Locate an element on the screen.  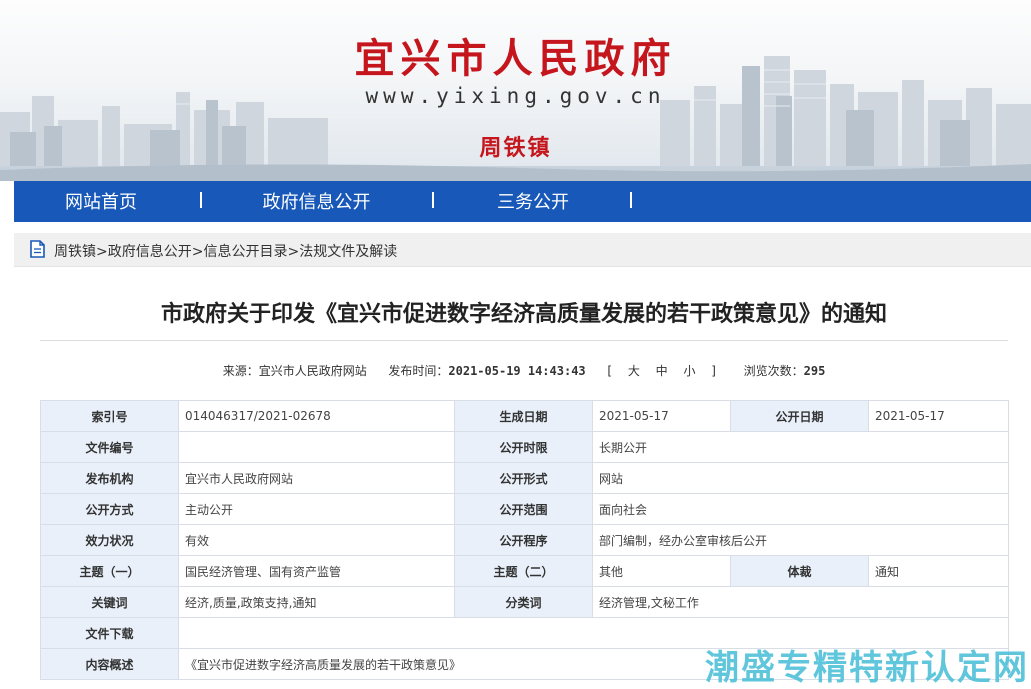
topic1-value: 国民经济管理、国有资产监管 is located at coordinates (316, 571).